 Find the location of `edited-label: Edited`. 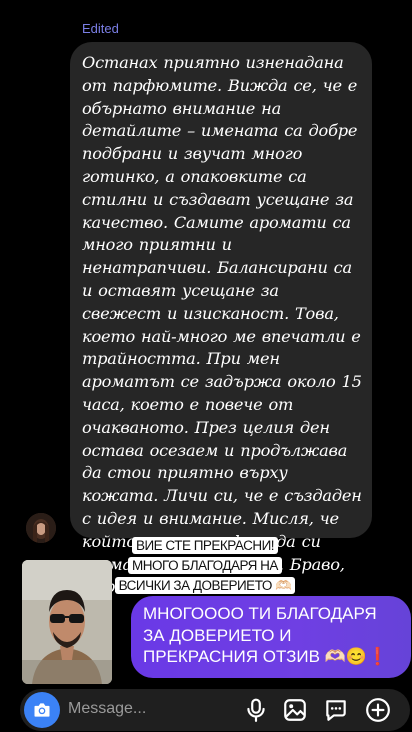

edited-label: Edited is located at coordinates (100, 28).